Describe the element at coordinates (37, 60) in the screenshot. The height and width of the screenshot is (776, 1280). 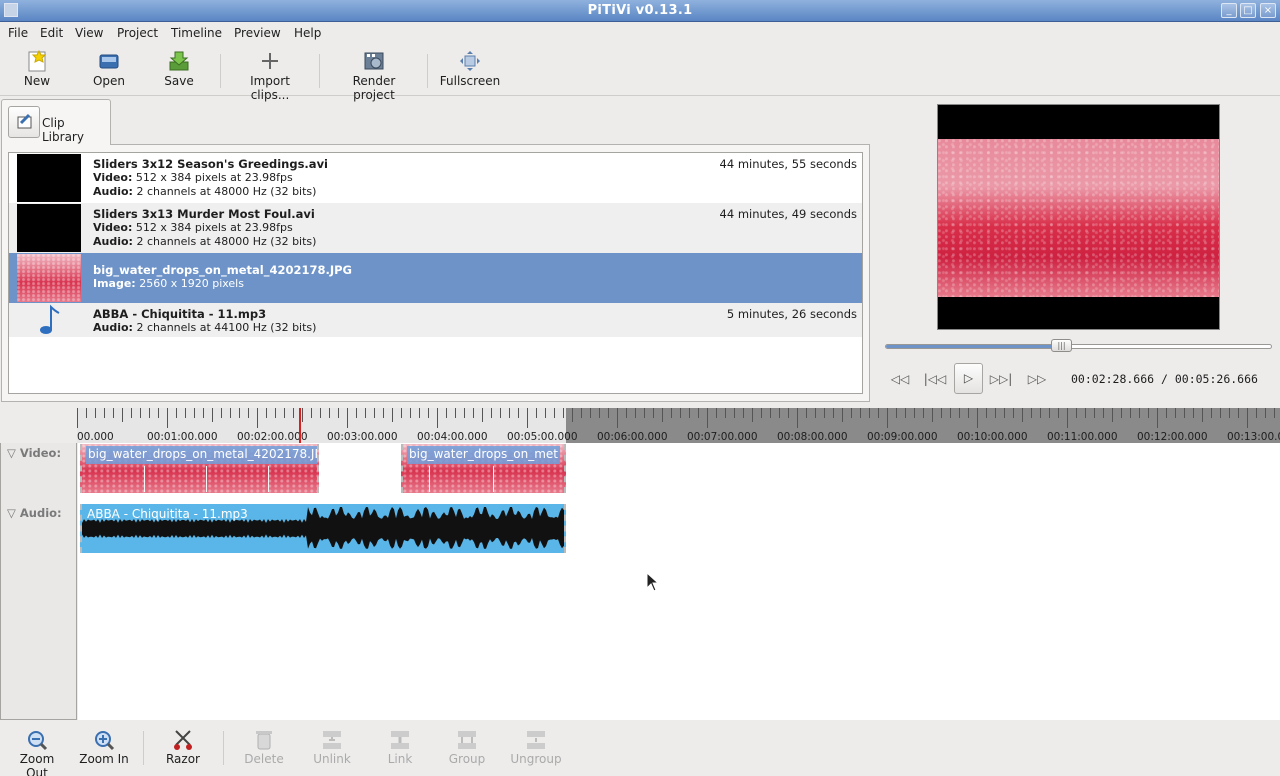
I see `new-document-icon` at that location.